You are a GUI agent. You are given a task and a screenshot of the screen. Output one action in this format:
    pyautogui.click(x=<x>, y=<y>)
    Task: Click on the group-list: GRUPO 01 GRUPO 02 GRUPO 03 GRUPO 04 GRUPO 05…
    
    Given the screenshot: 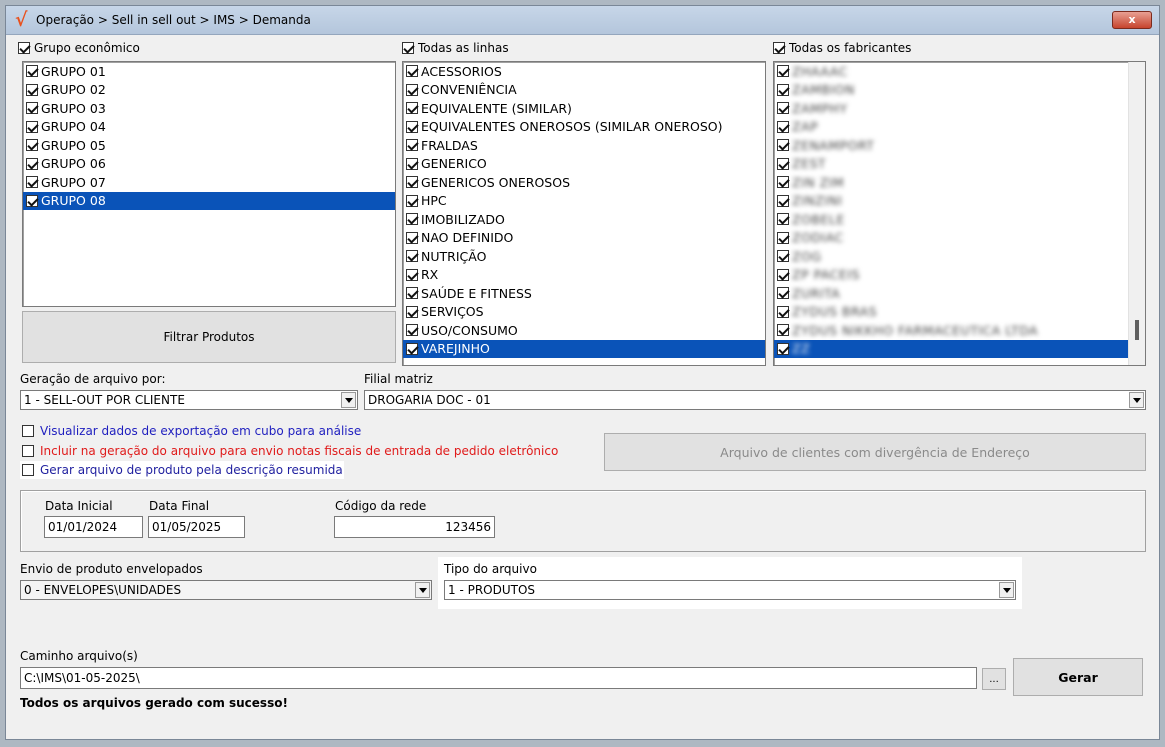 What is the action you would take?
    pyautogui.click(x=209, y=184)
    